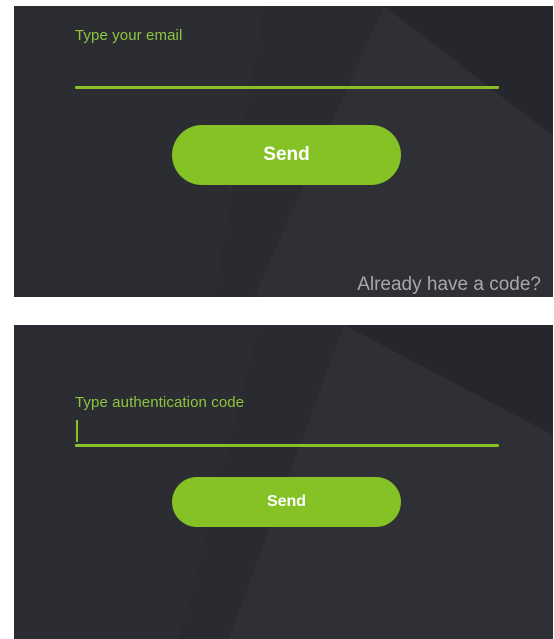 This screenshot has width=554, height=639. What do you see at coordinates (287, 71) in the screenshot?
I see `email-field` at bounding box center [287, 71].